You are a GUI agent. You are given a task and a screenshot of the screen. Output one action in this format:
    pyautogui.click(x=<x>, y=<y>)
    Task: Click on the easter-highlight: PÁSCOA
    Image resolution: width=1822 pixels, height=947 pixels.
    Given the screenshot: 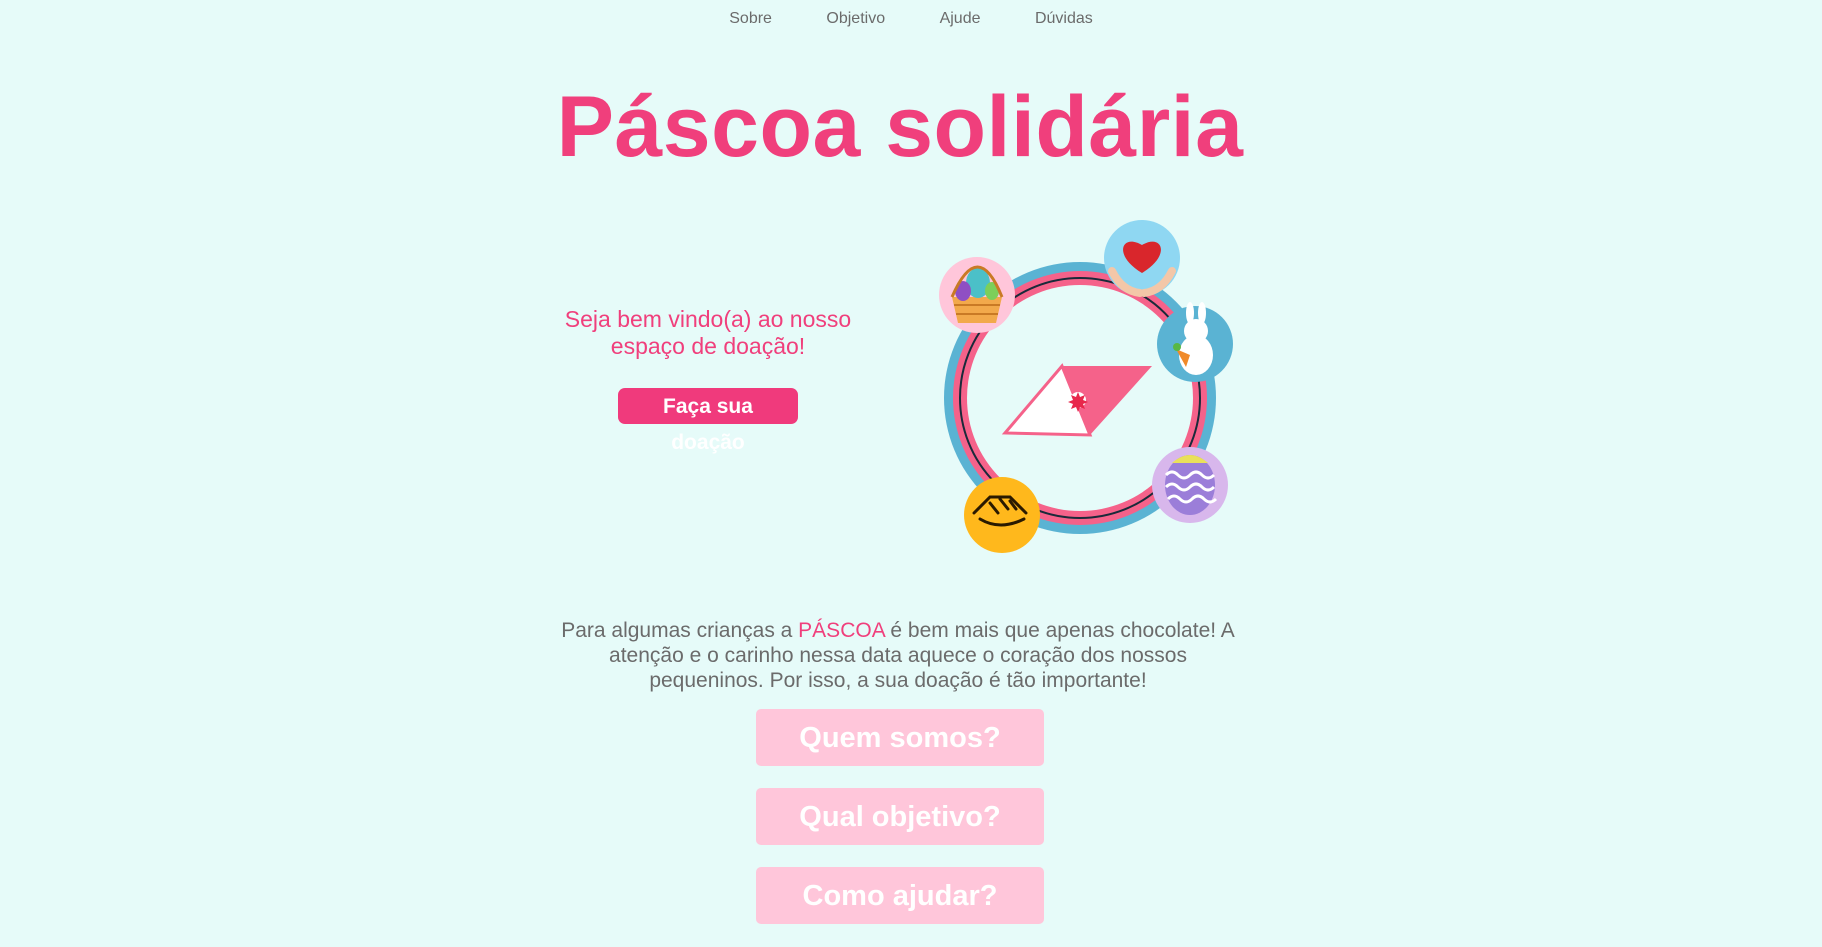 What is the action you would take?
    pyautogui.click(x=841, y=630)
    